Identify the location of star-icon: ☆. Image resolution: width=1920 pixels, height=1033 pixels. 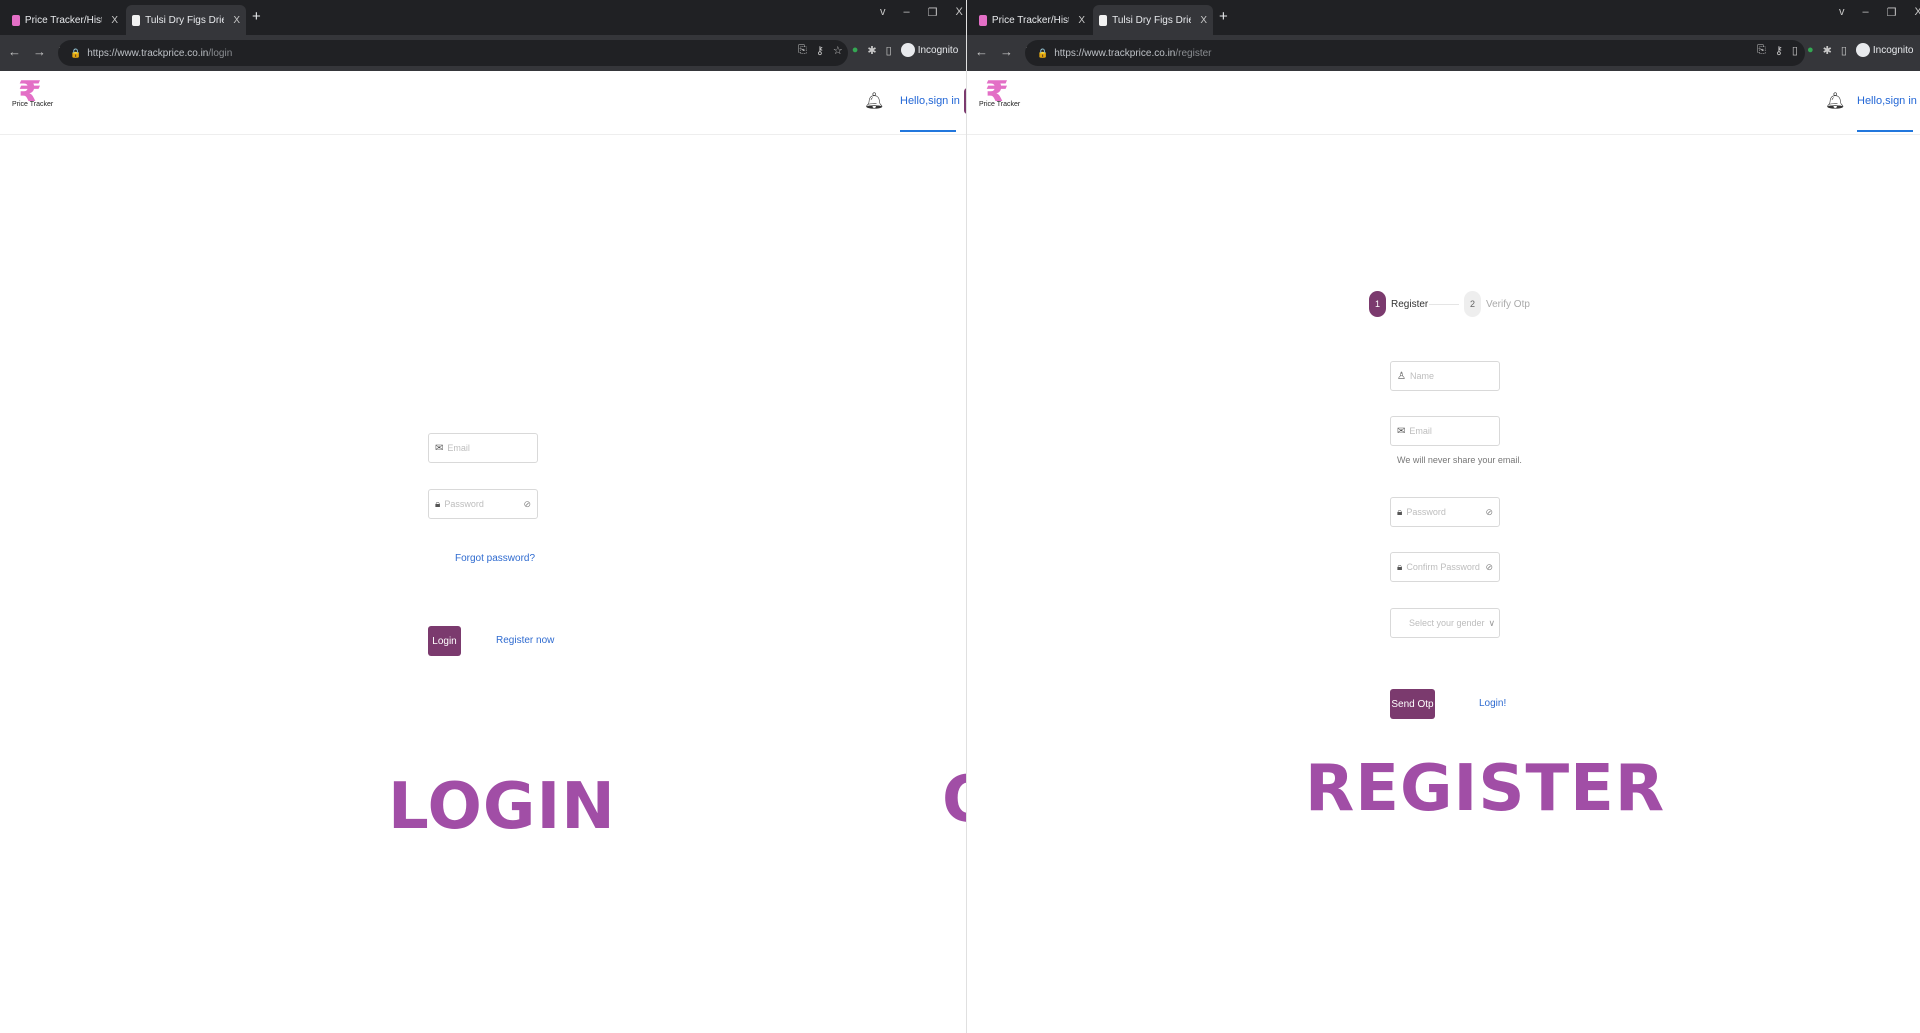
(838, 50).